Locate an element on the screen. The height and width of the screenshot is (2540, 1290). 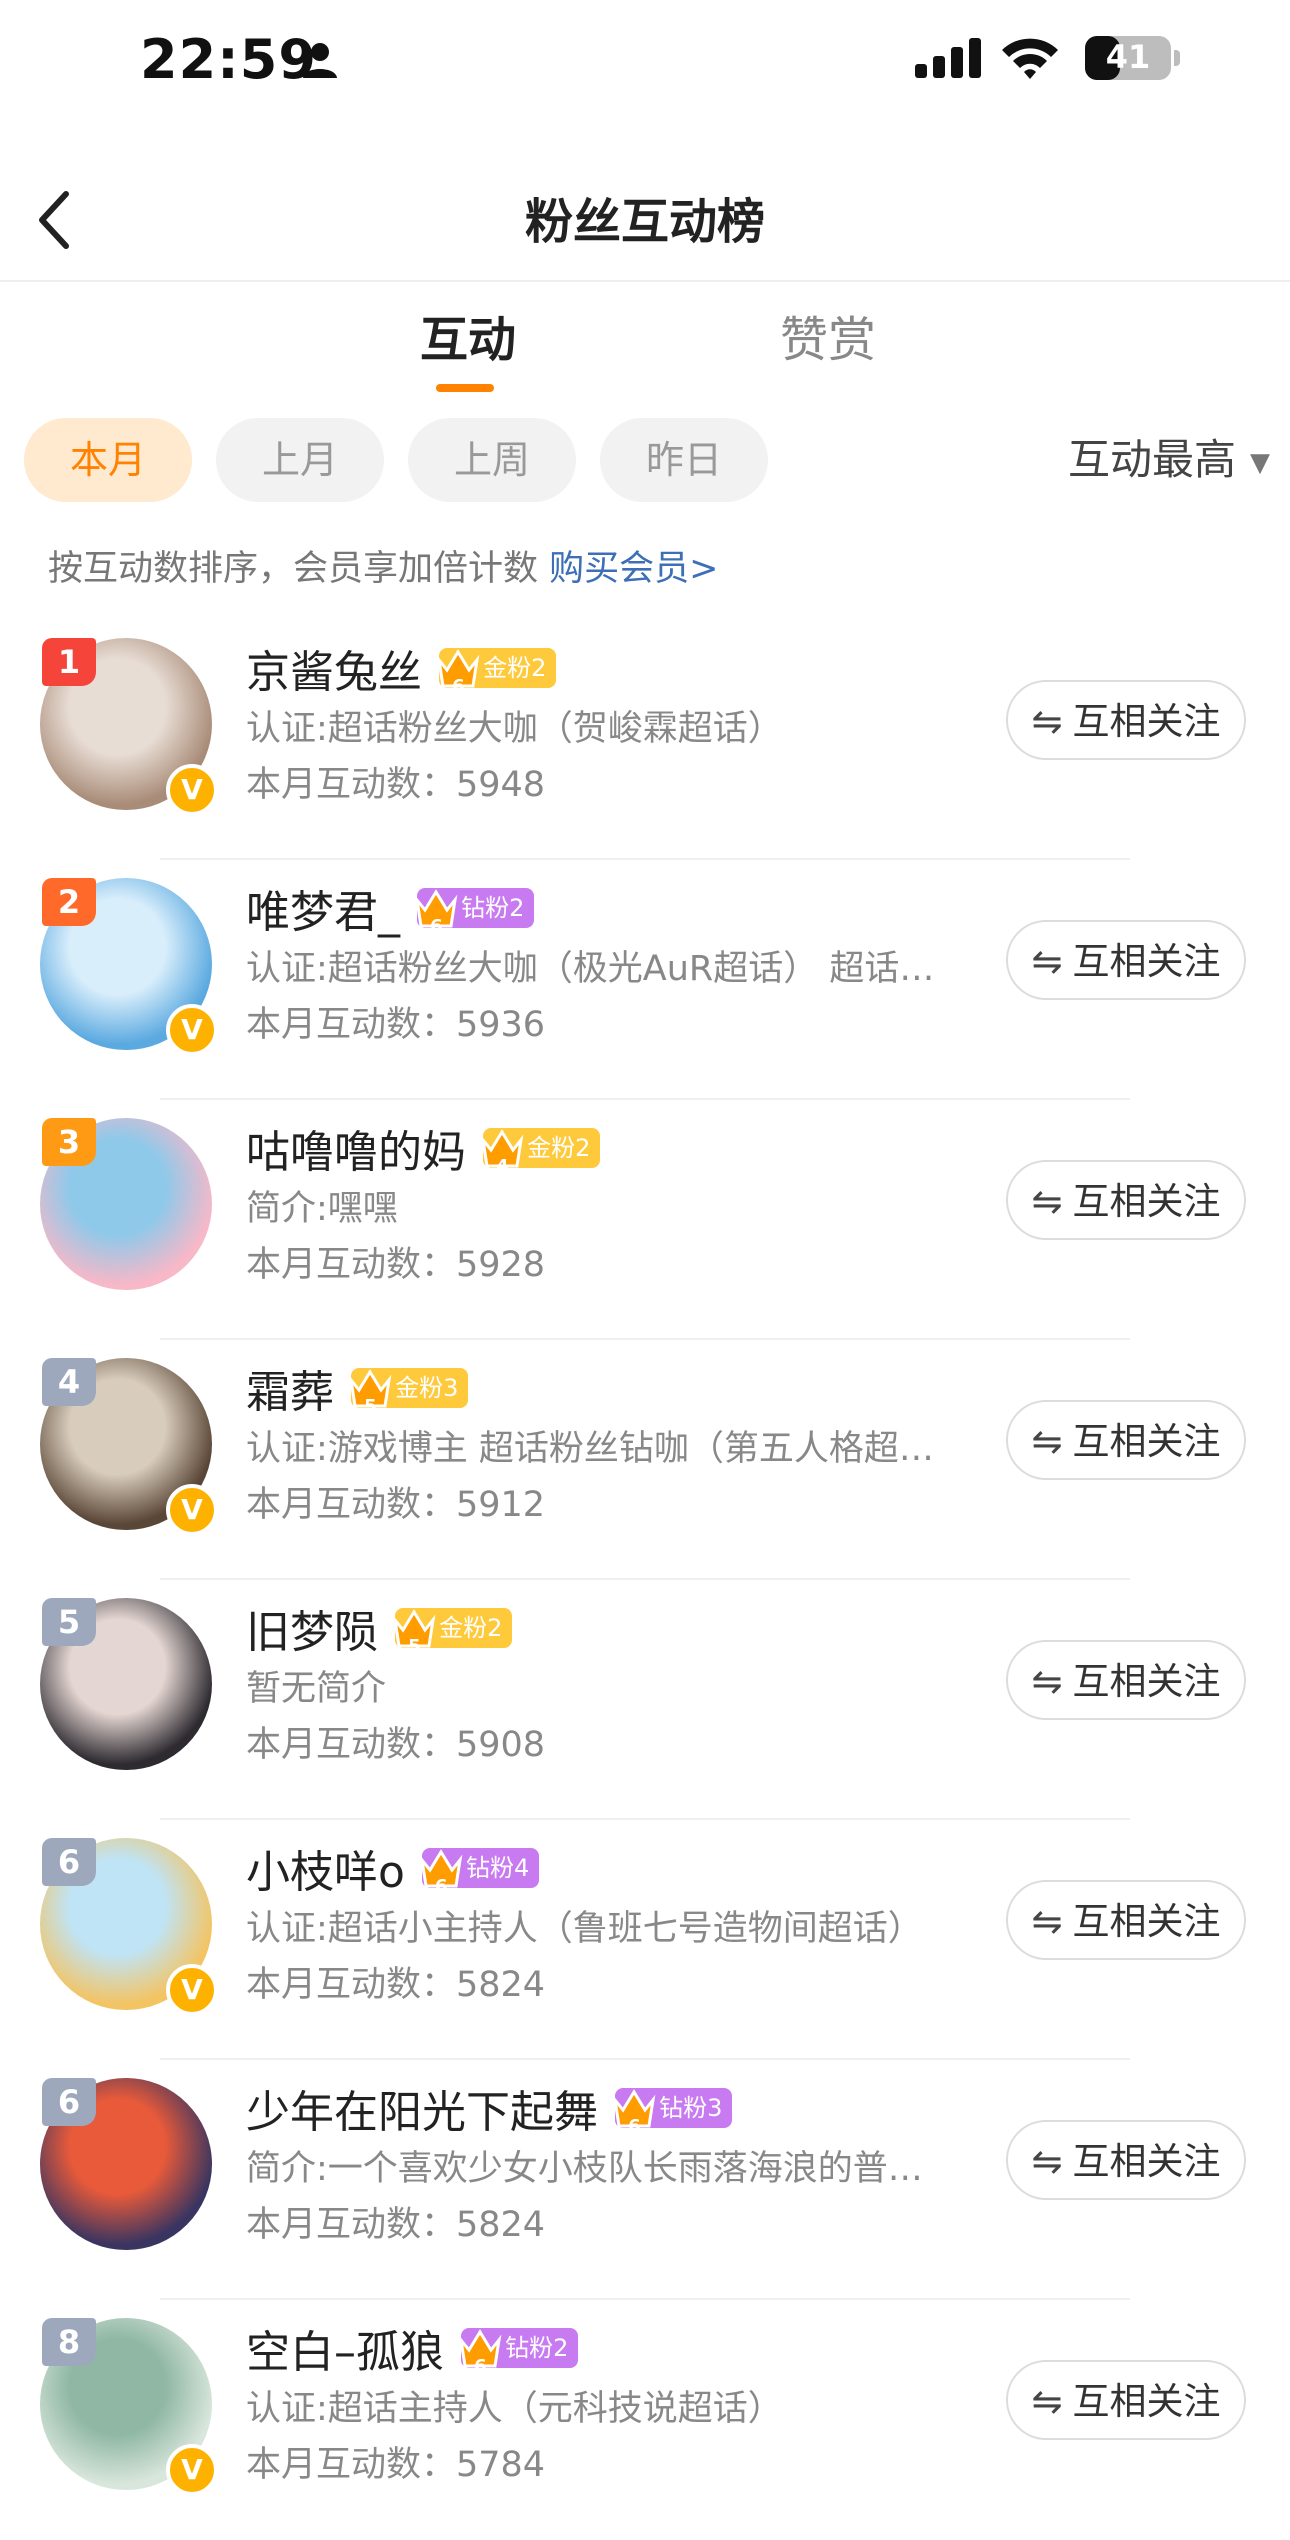
status-time: 22:59 is located at coordinates (228, 59).